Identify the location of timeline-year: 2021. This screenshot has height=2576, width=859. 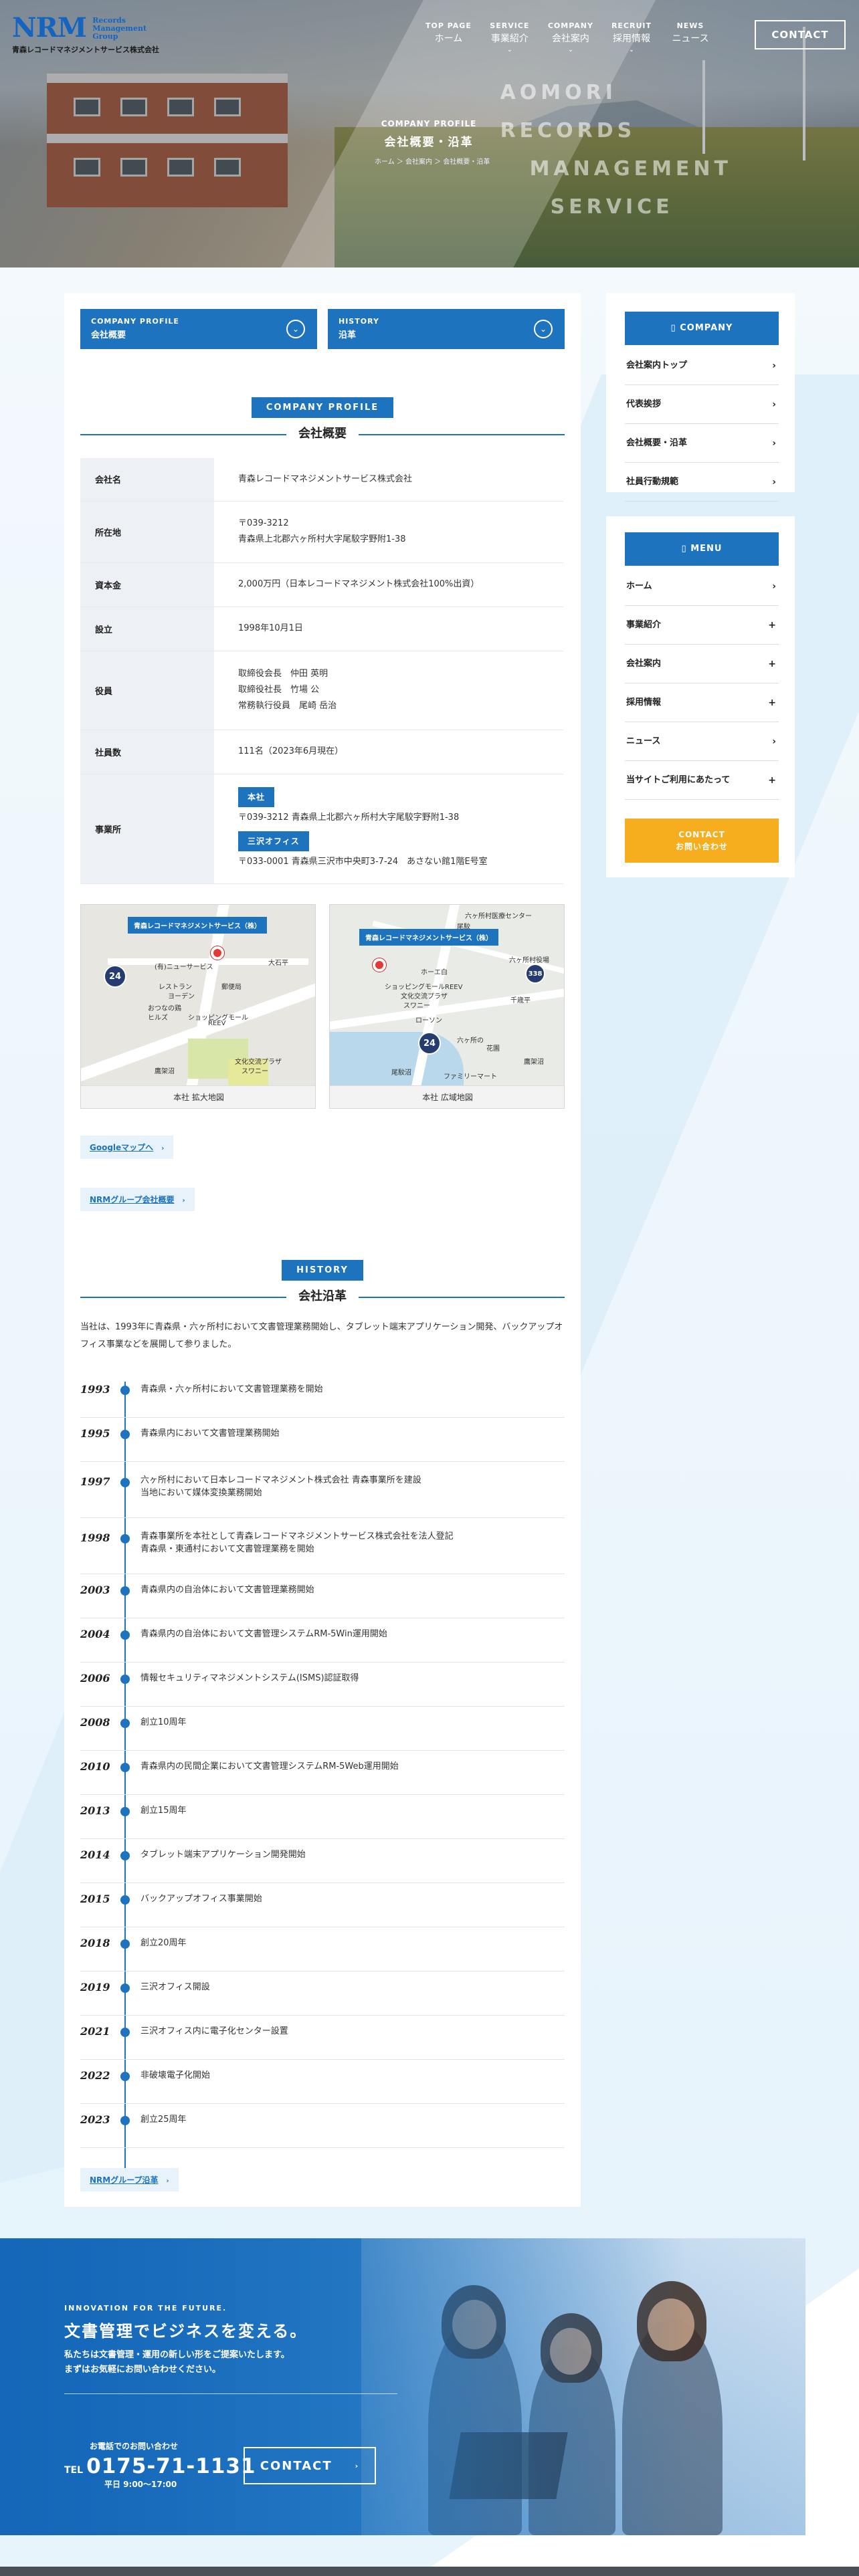
(95, 2032).